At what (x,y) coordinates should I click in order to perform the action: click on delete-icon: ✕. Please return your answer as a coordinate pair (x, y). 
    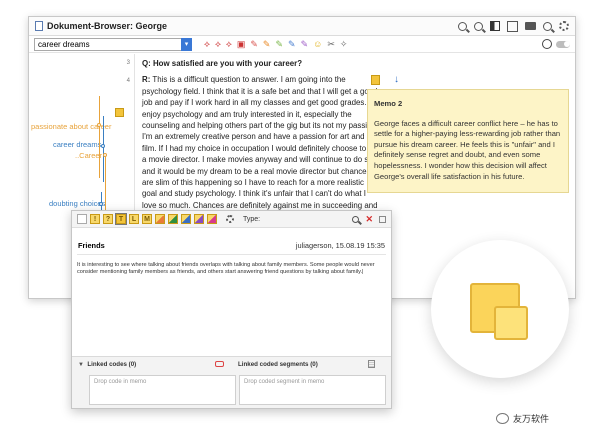
    Looking at the image, I should click on (369, 219).